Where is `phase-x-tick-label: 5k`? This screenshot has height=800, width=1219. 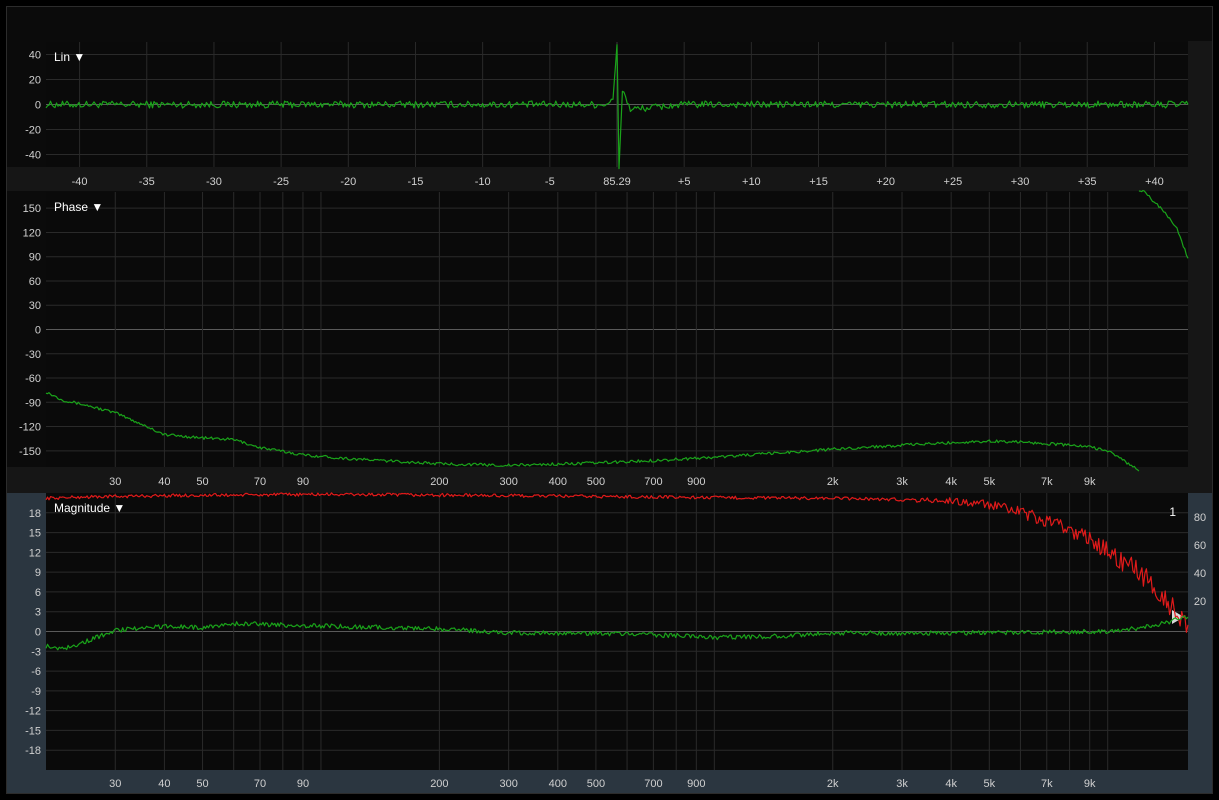
phase-x-tick-label: 5k is located at coordinates (989, 482).